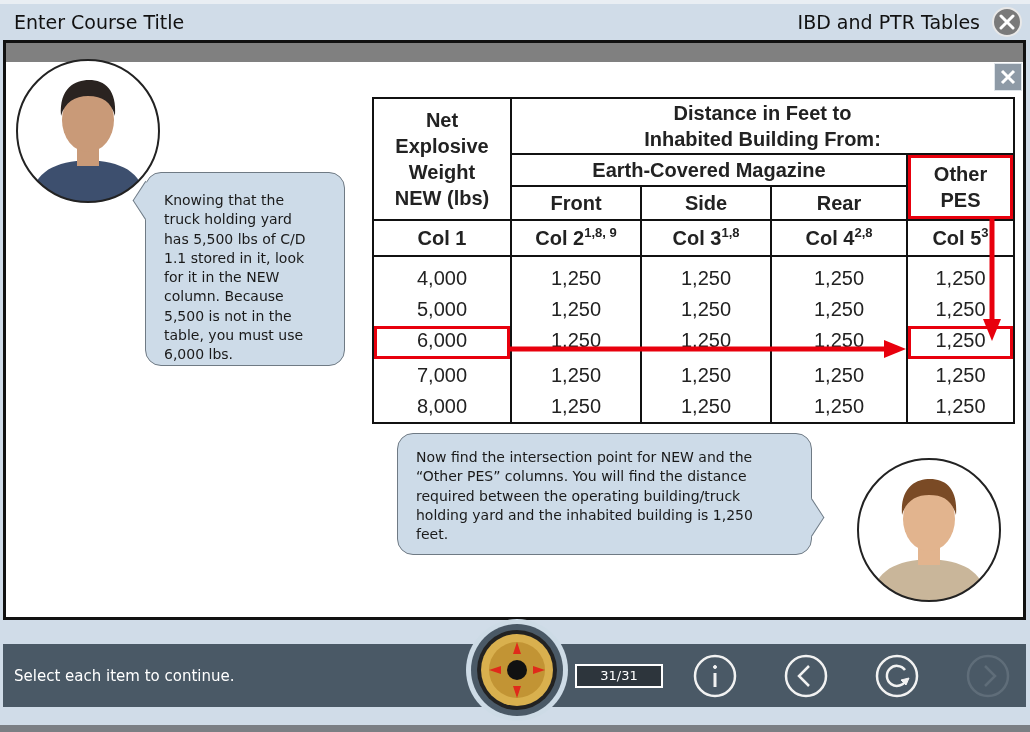 This screenshot has height=732, width=1030. Describe the element at coordinates (585, 496) in the screenshot. I see `bubble-text: Now find the intersection point for NEW and the “Other PES” columns. You will find the distance required between the operating building/truck holding yard and the inhabited building is 1,250 feet.` at that location.